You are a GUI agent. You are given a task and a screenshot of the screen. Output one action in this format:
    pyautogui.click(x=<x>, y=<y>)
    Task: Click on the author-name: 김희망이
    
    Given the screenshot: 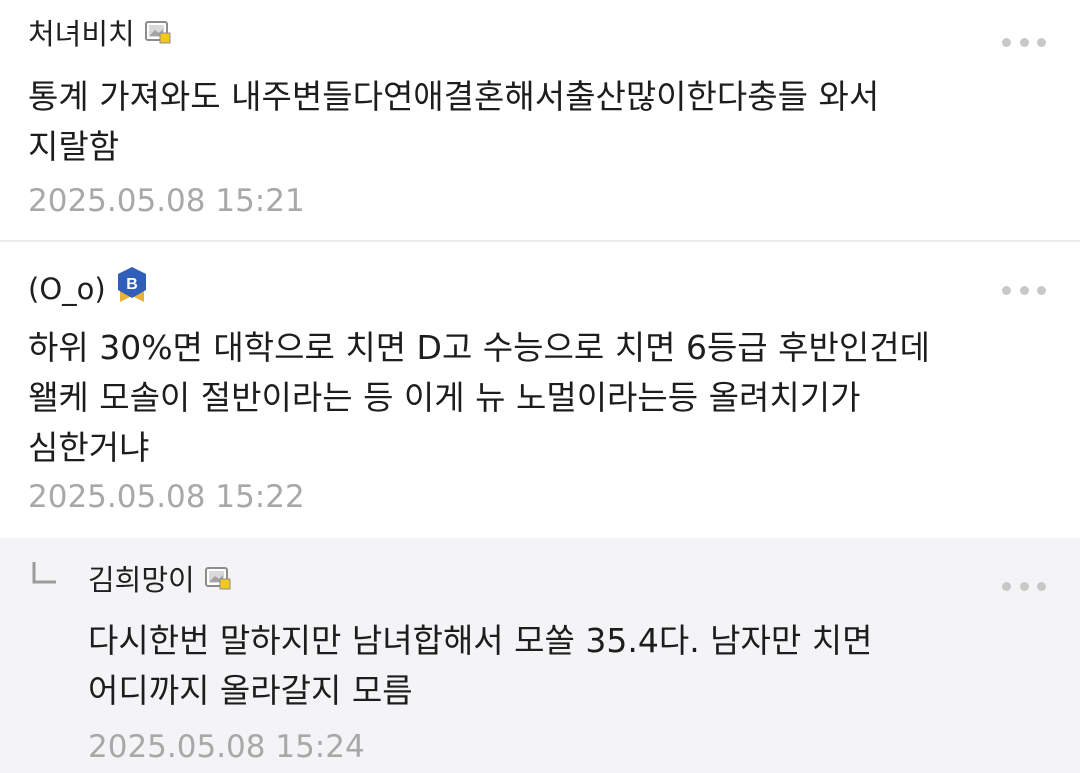 What is the action you would take?
    pyautogui.click(x=141, y=580)
    